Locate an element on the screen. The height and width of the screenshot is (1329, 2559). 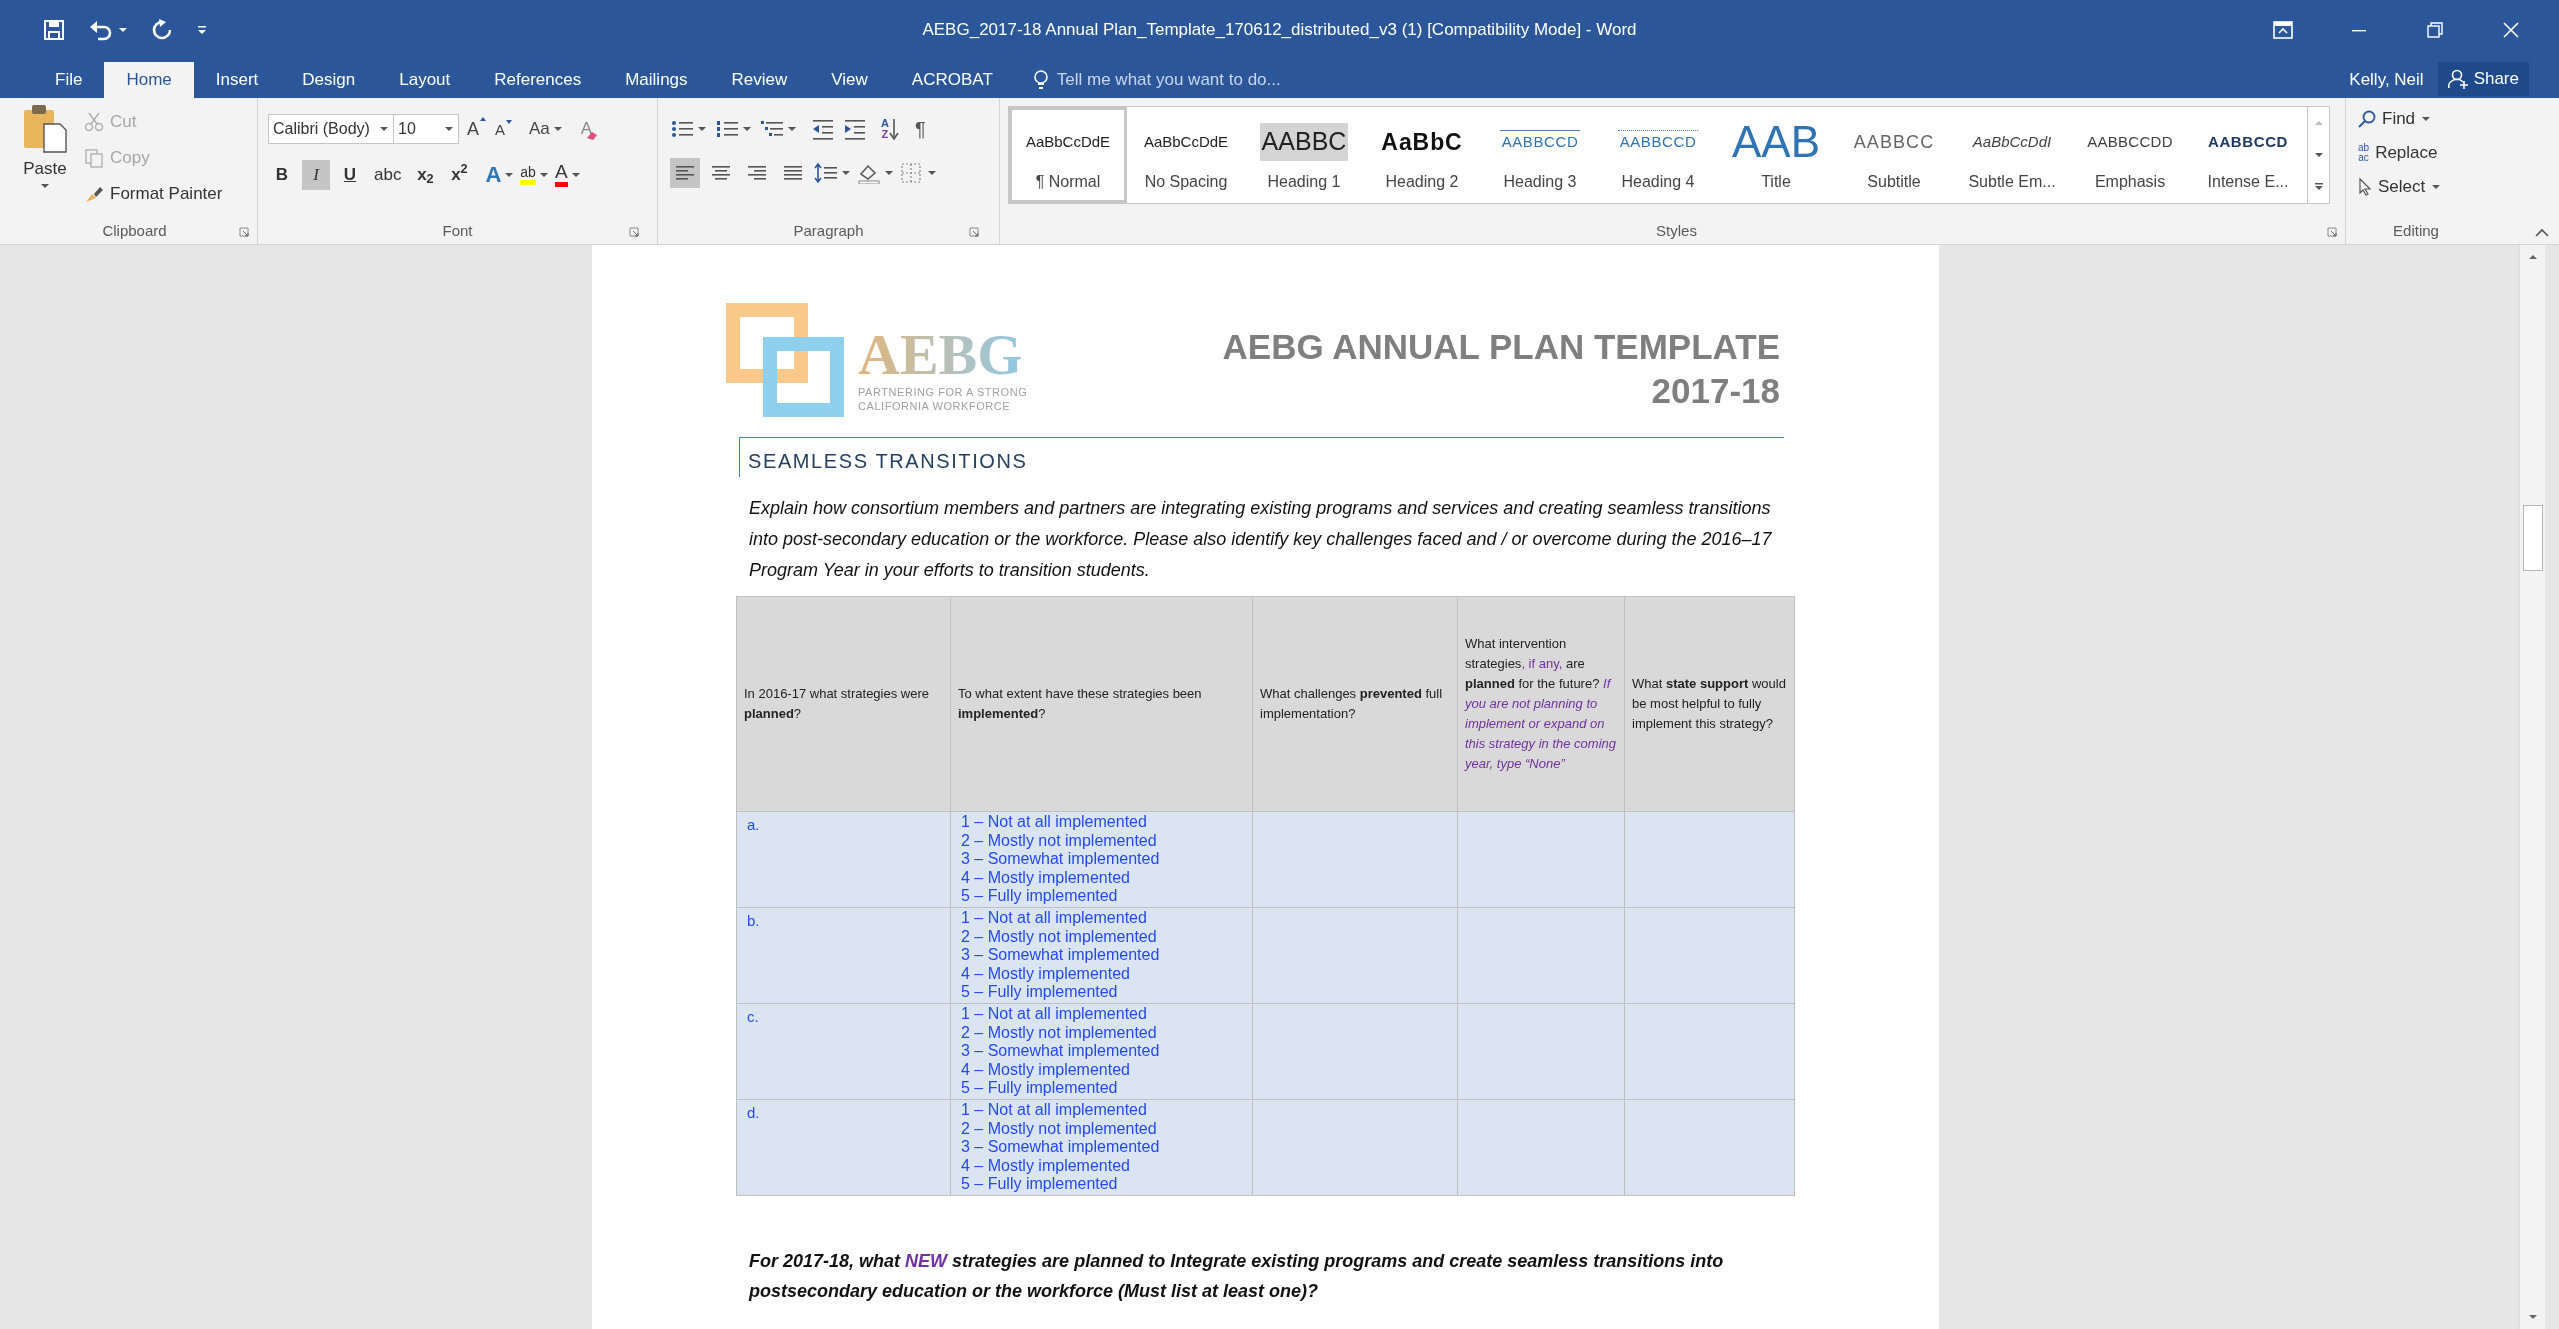
close-icon is located at coordinates (2511, 30).